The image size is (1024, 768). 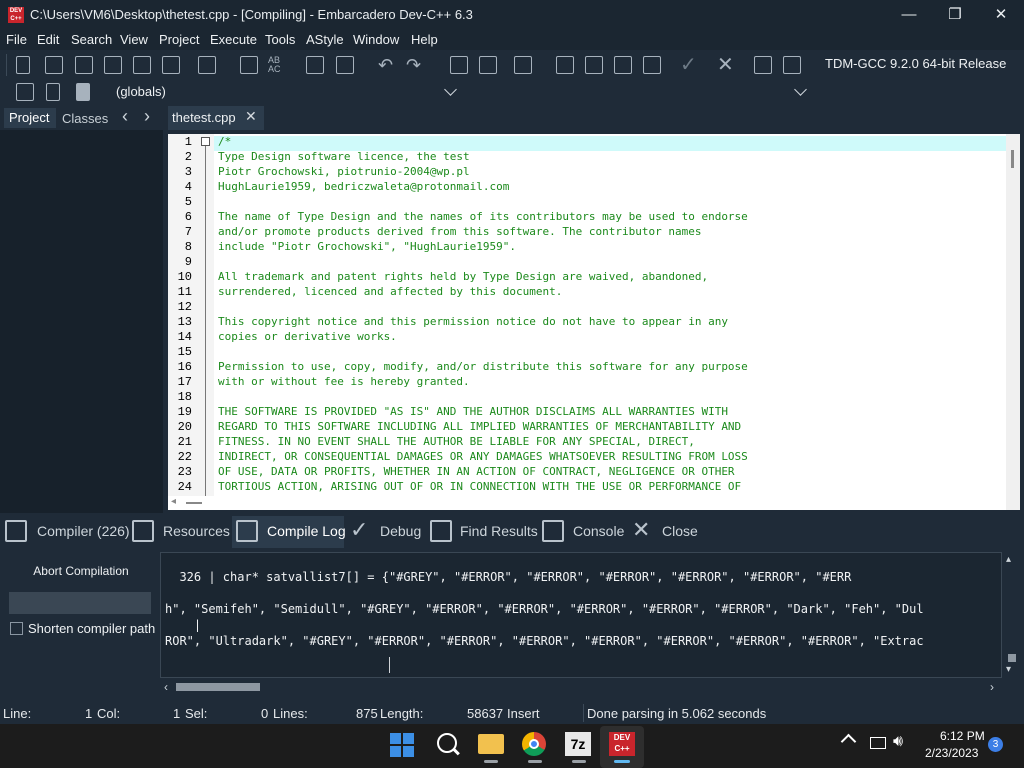 What do you see at coordinates (91, 39) in the screenshot?
I see `menu-search: Search` at bounding box center [91, 39].